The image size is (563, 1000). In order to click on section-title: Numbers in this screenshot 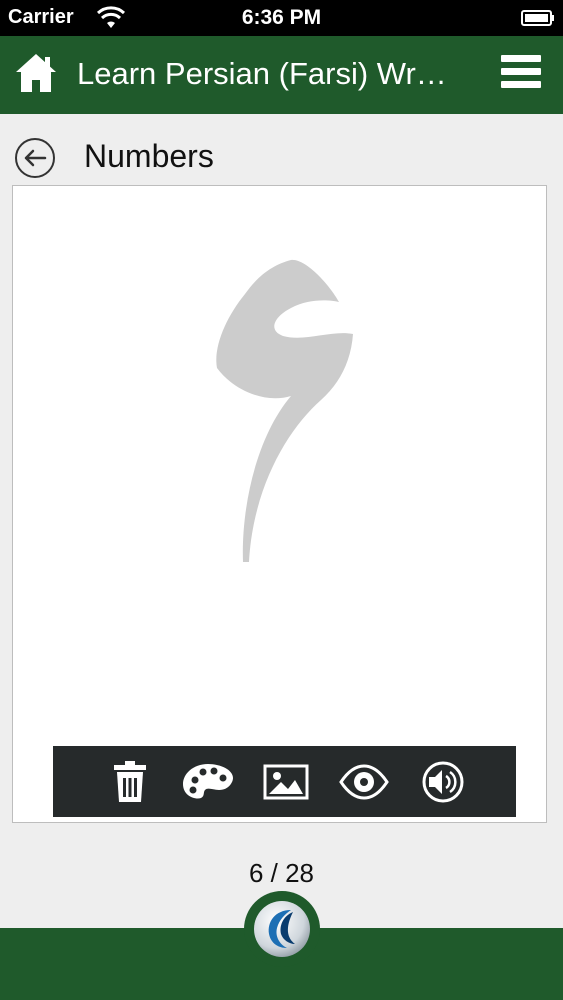, I will do `click(149, 156)`.